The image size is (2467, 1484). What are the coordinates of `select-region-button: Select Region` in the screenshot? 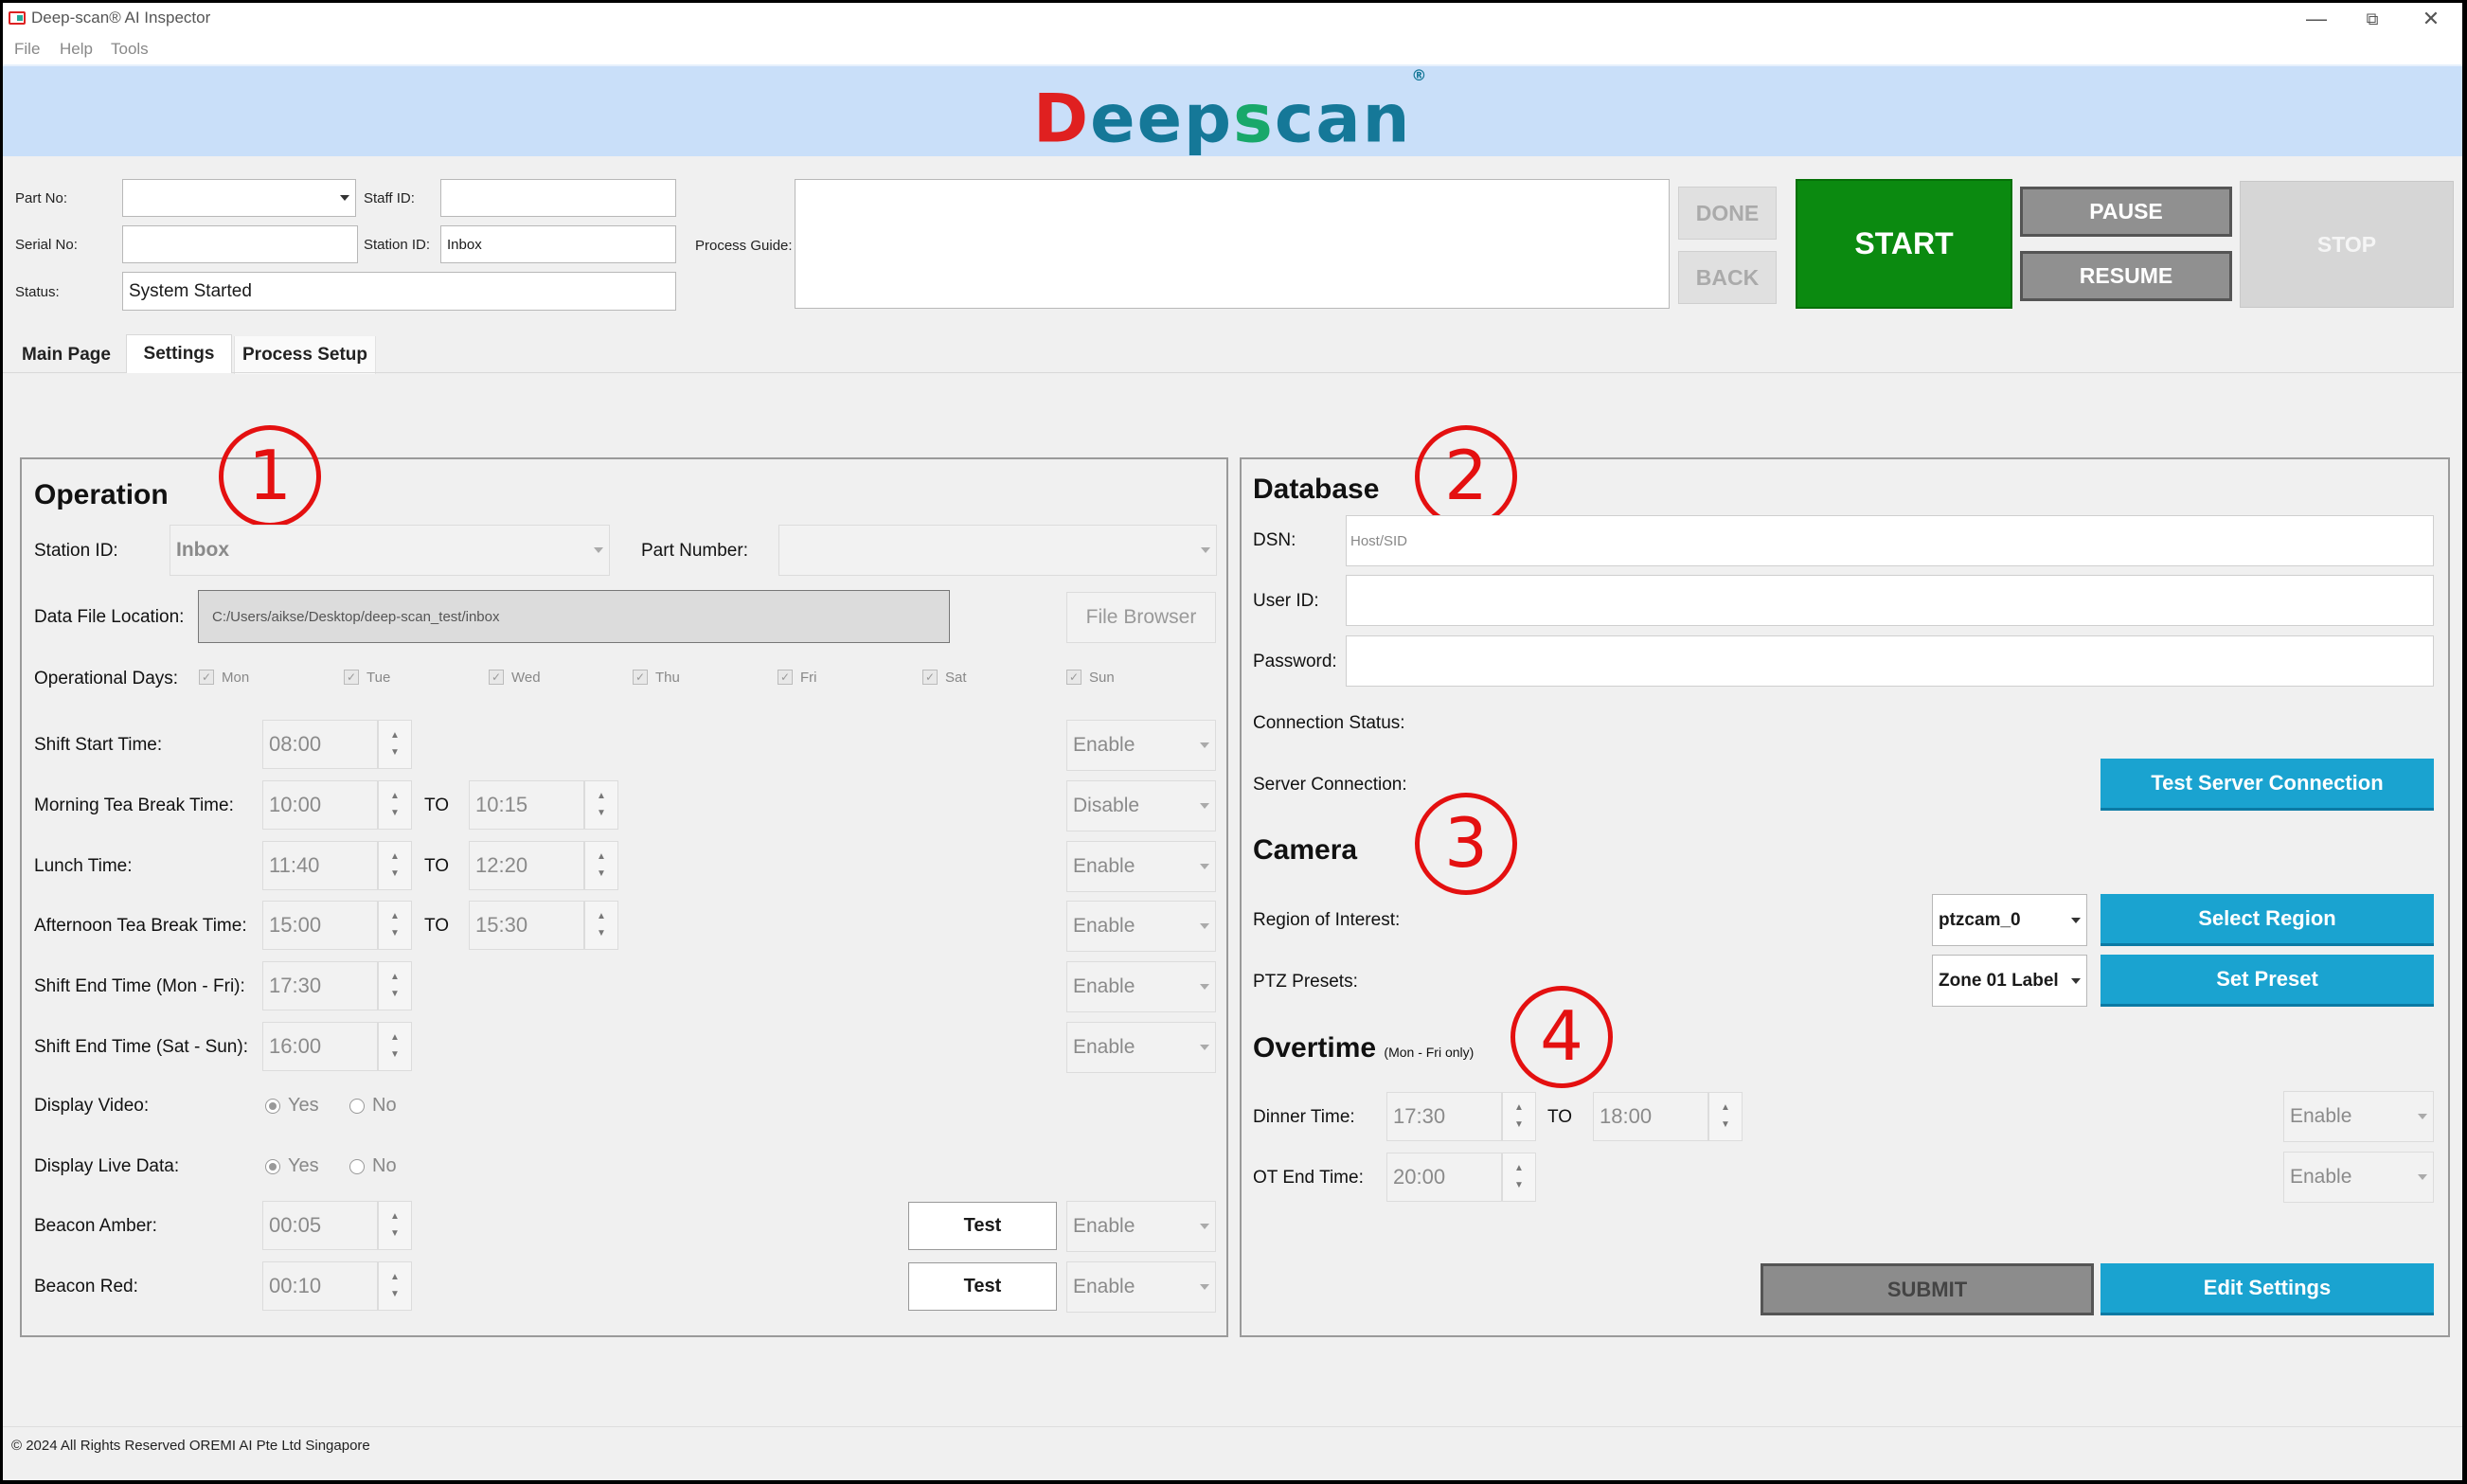 It's located at (2267, 920).